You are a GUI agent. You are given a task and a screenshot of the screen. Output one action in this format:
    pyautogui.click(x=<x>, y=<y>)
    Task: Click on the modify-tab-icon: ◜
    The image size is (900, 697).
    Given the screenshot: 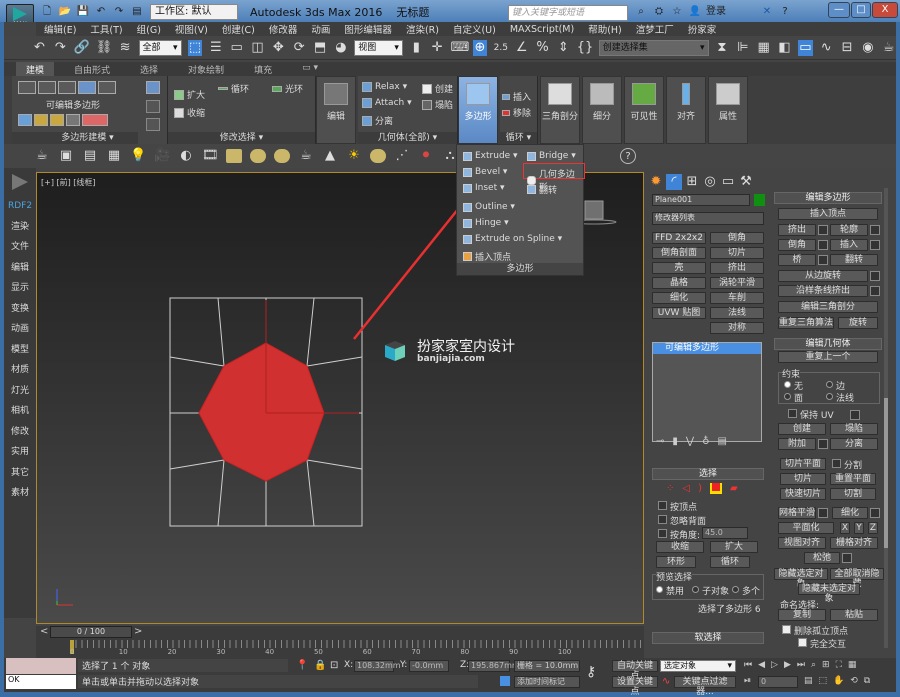 What is the action you would take?
    pyautogui.click(x=674, y=182)
    